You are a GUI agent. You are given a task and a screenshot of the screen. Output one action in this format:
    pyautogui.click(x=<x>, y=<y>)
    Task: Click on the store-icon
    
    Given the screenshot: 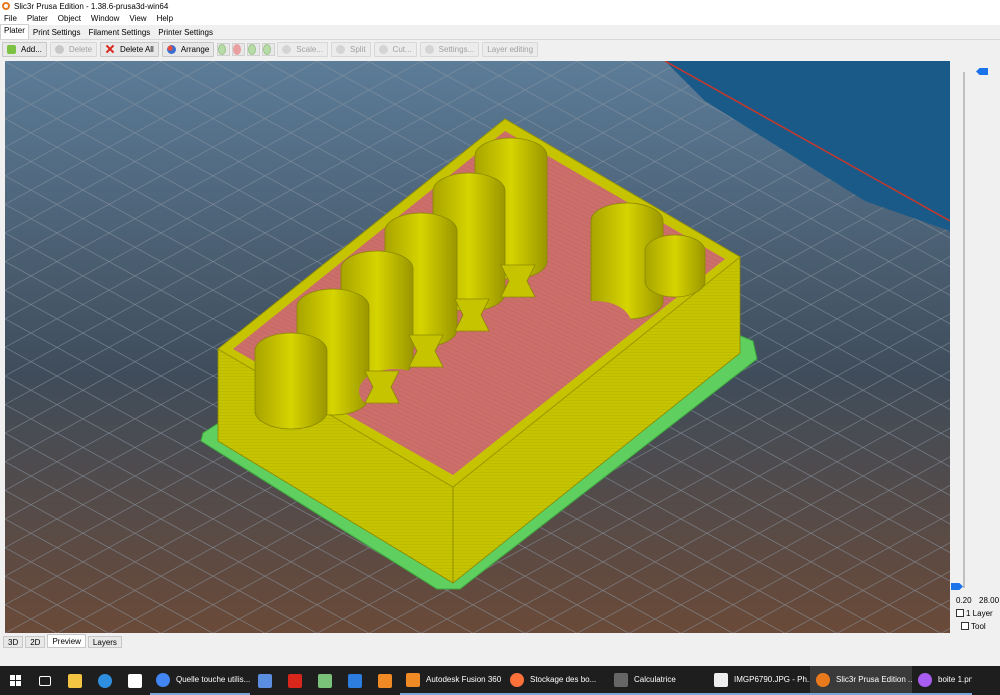 What is the action you would take?
    pyautogui.click(x=135, y=680)
    